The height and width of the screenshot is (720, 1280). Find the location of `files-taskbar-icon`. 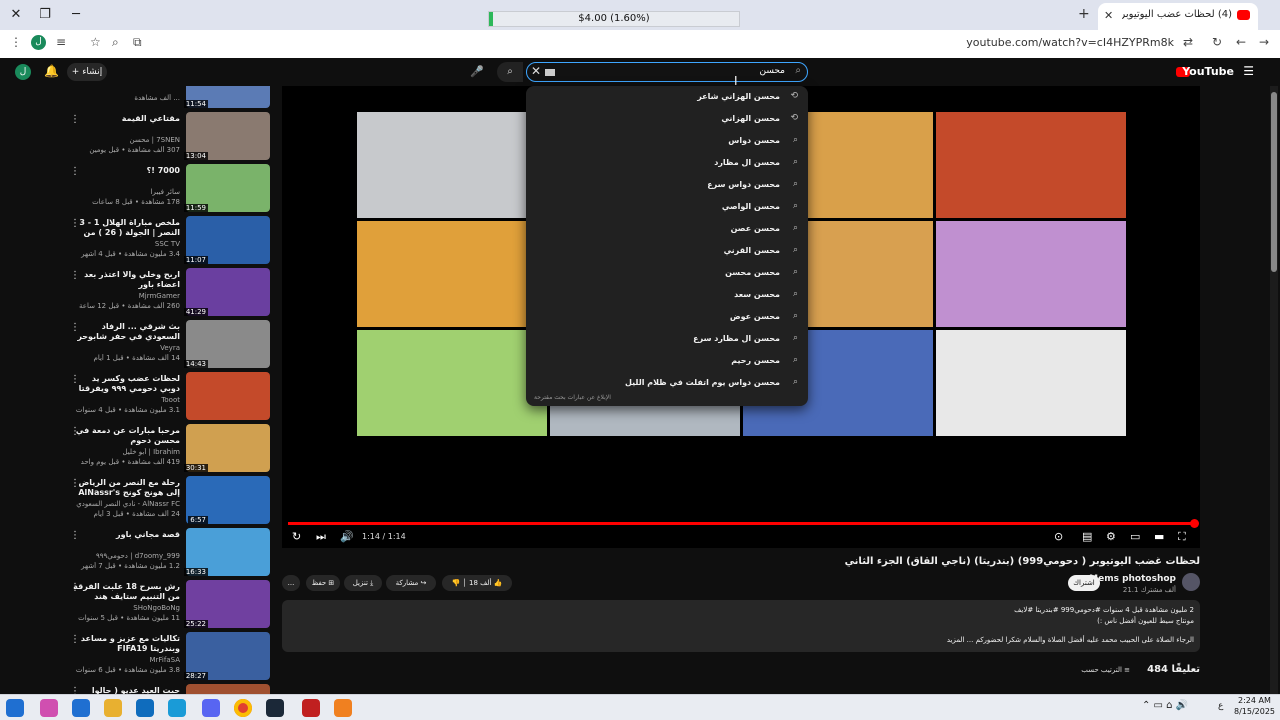

files-taskbar-icon is located at coordinates (113, 708).